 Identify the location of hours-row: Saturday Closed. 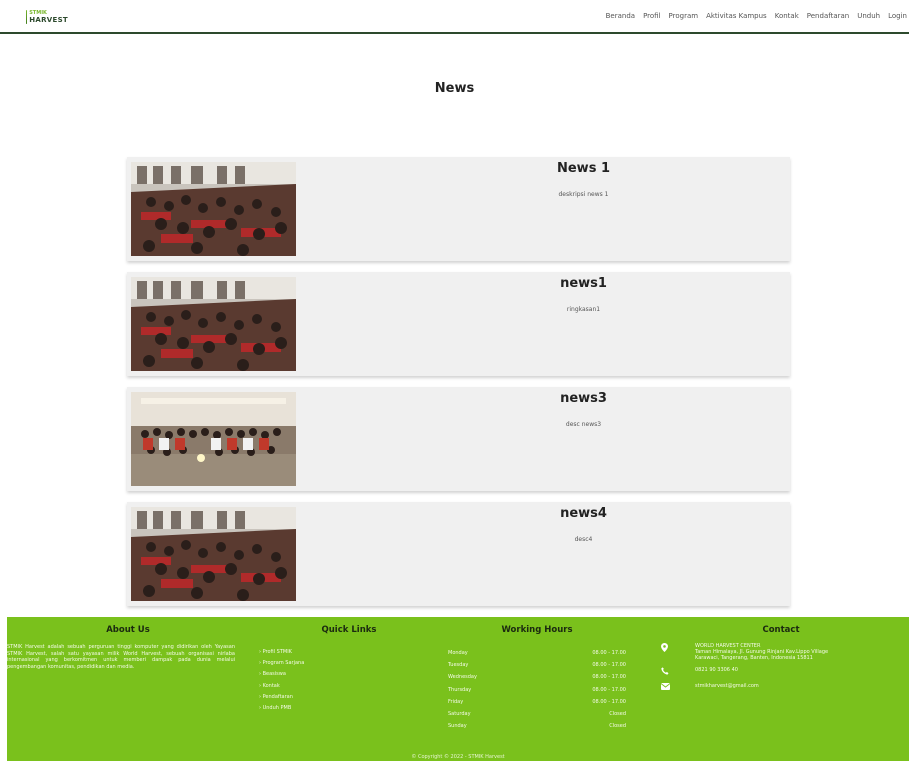
(537, 714).